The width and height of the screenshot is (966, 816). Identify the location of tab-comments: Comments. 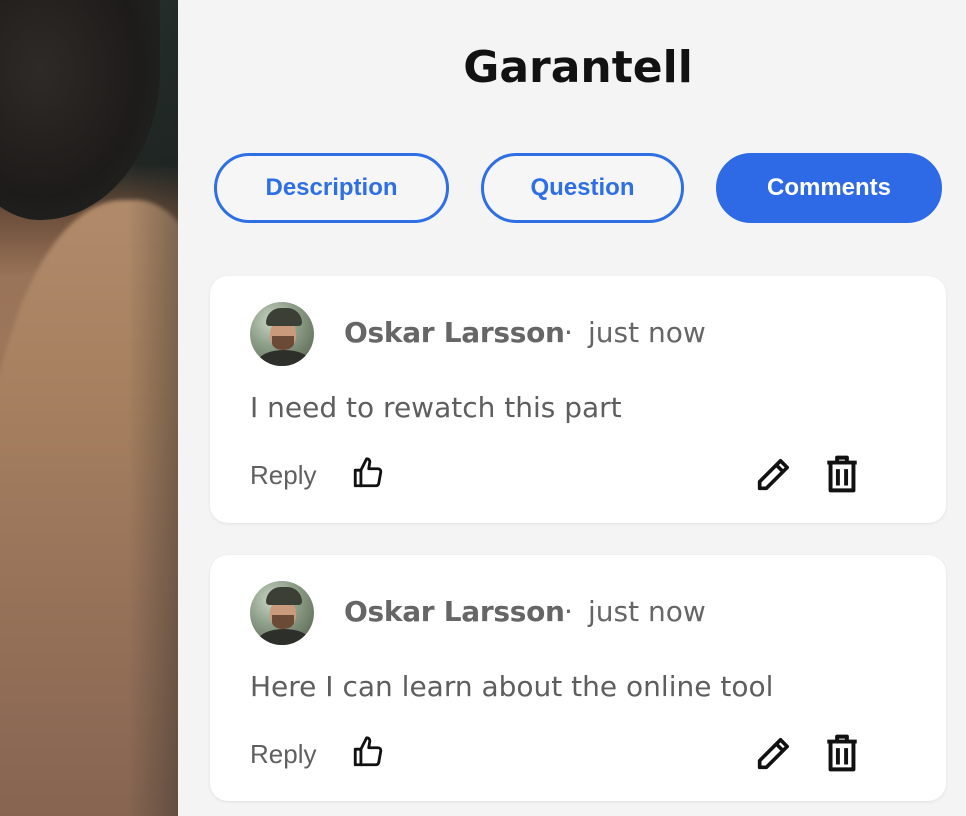
(829, 188).